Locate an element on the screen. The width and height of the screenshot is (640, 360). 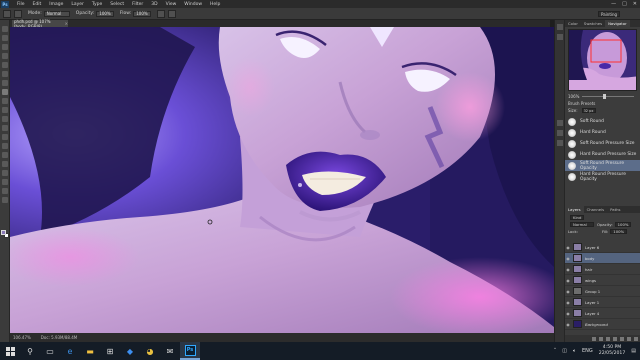
dodge-tool-icon is located at coordinates (5, 146).